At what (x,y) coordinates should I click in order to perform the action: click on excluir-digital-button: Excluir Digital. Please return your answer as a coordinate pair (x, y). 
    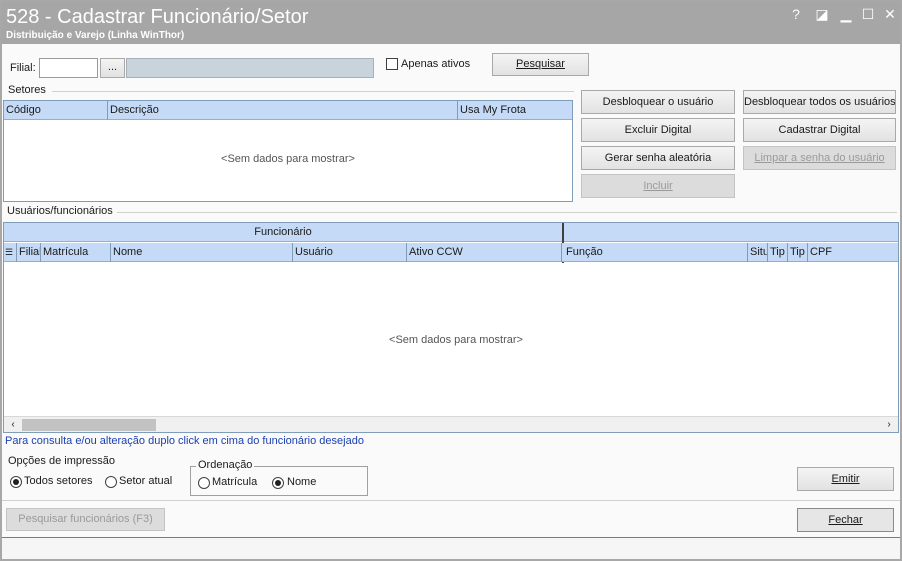
    Looking at the image, I should click on (658, 130).